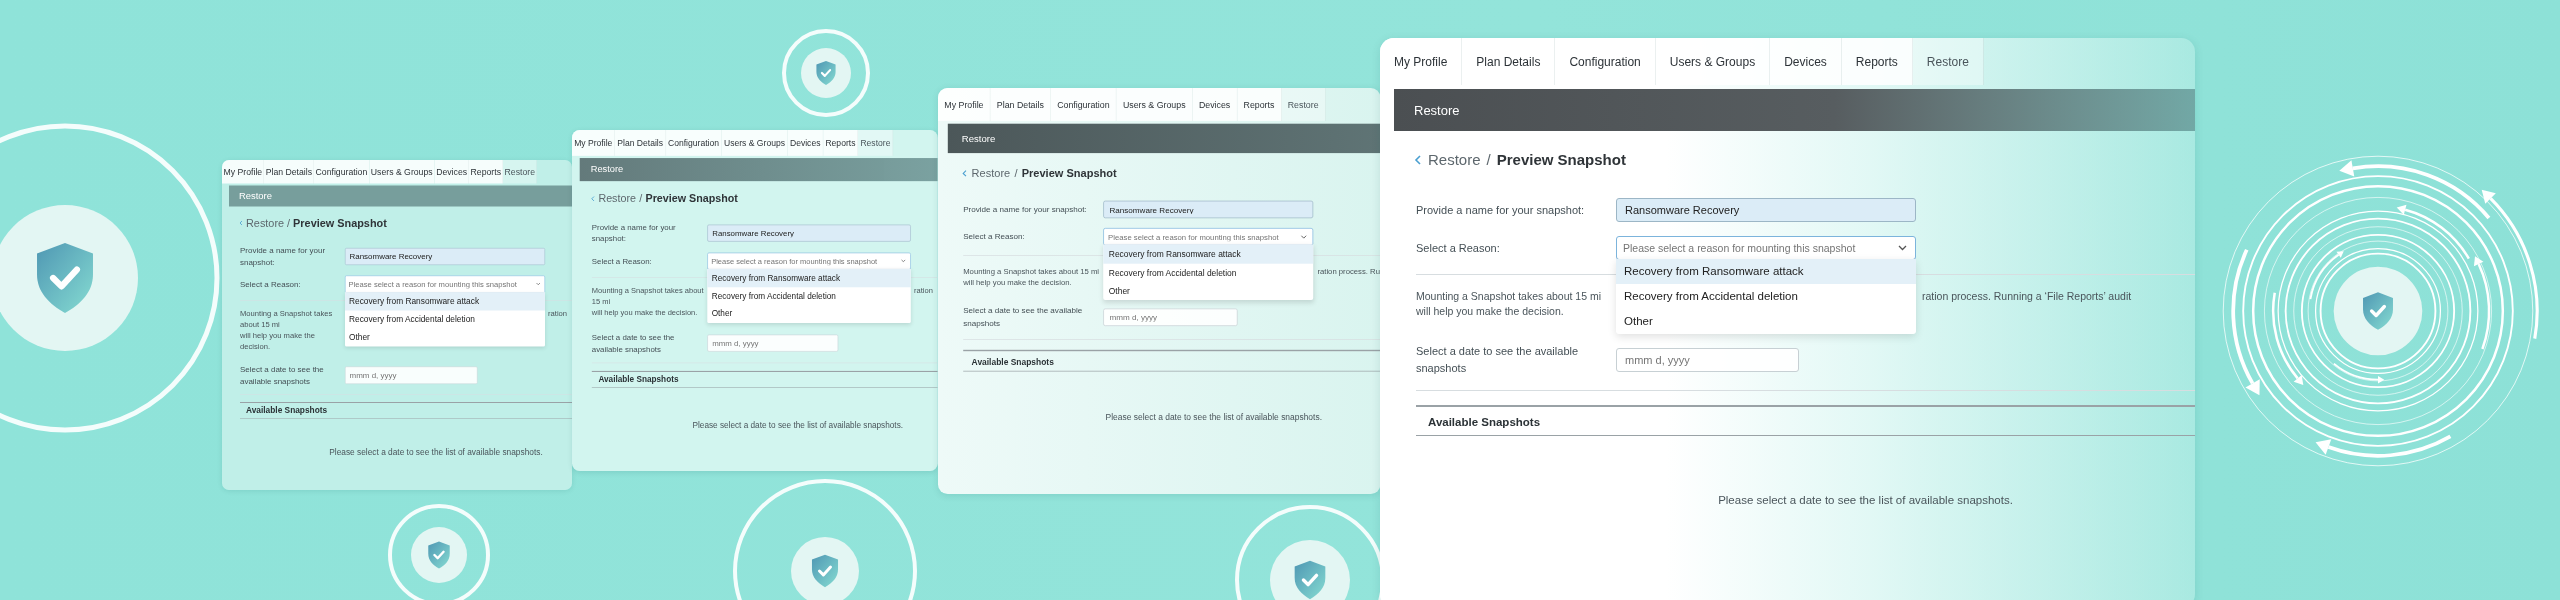  Describe the element at coordinates (1902, 248) in the screenshot. I see `chevron-down-icon` at that location.